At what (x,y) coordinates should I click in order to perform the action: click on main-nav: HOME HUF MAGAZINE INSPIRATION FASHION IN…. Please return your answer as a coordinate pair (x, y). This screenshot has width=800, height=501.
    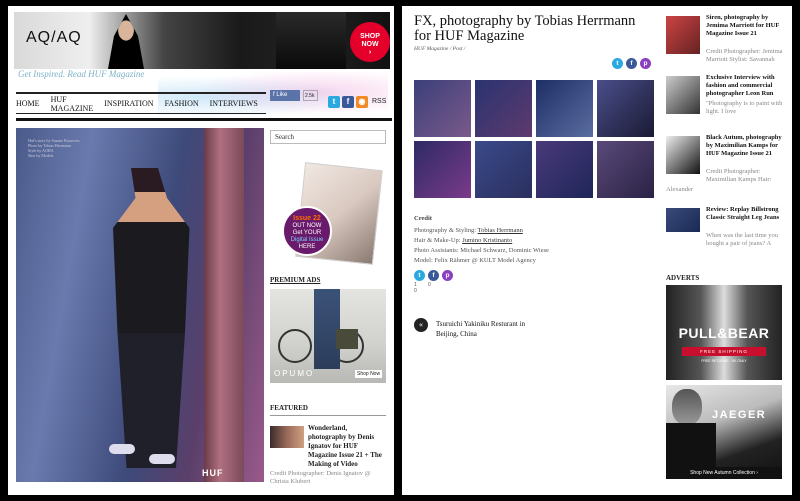
    Looking at the image, I should click on (141, 103).